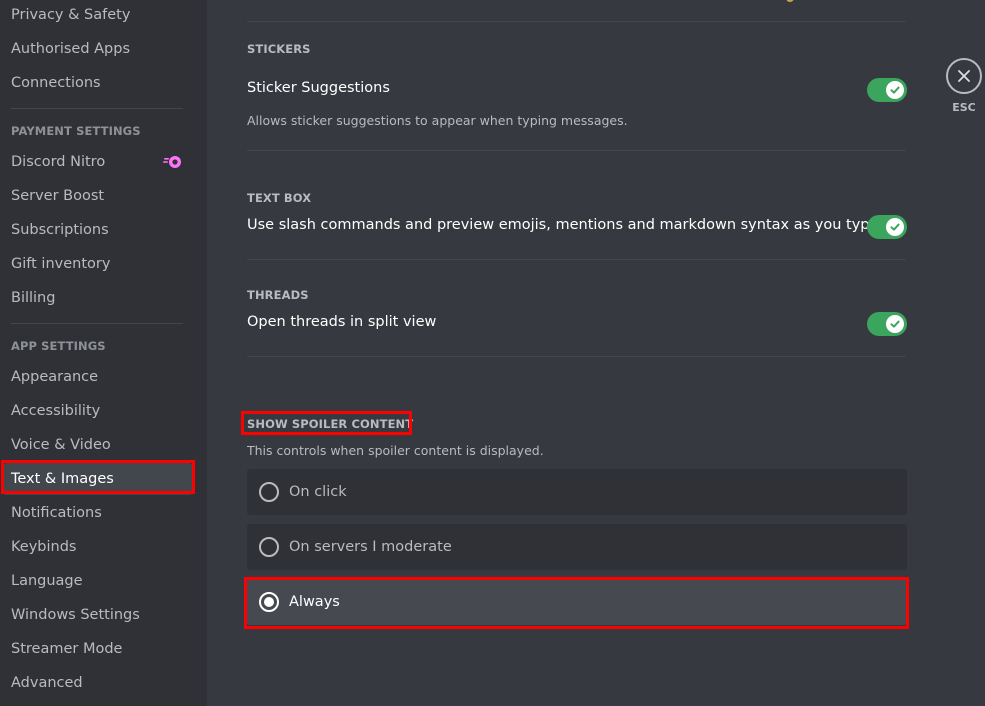  Describe the element at coordinates (98, 547) in the screenshot. I see `sidebar-item-keybinds: Keybinds` at that location.